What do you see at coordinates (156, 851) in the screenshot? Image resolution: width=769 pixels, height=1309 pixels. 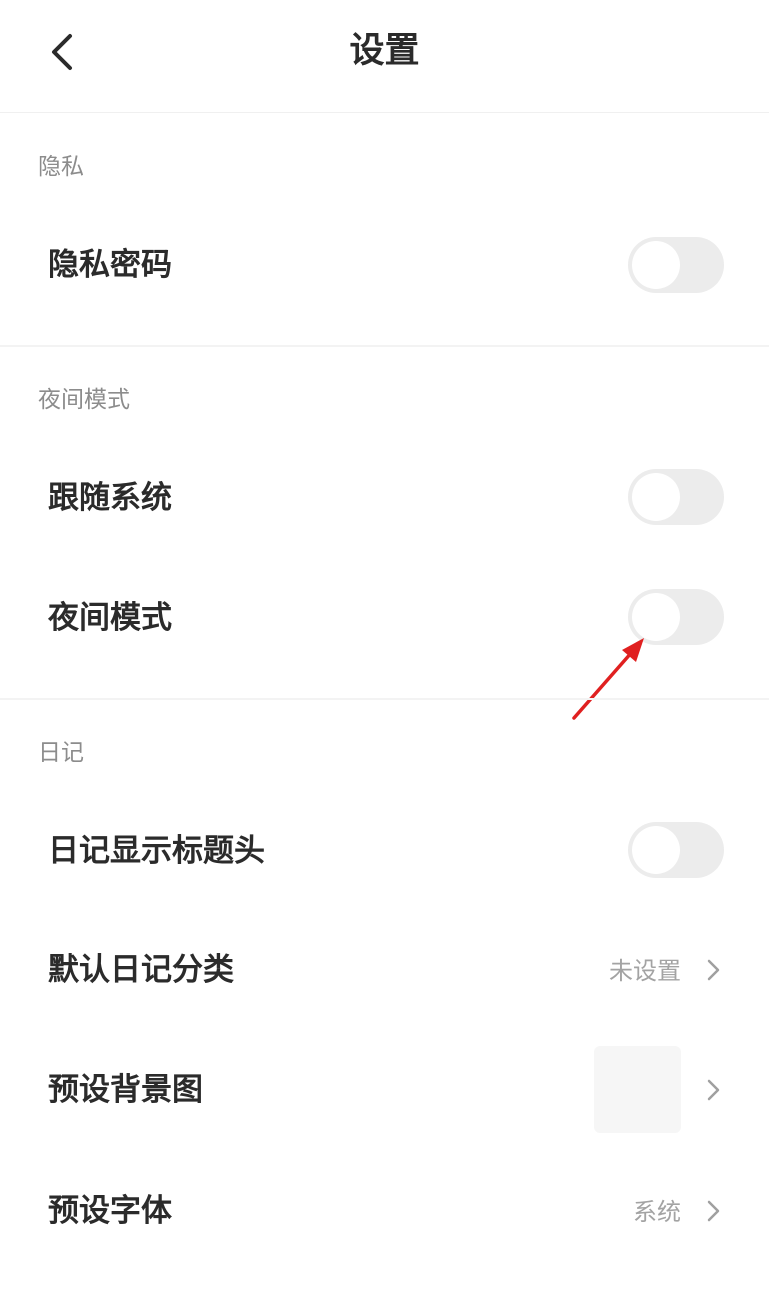 I see `show-title-header-label: 日记显示标题头` at bounding box center [156, 851].